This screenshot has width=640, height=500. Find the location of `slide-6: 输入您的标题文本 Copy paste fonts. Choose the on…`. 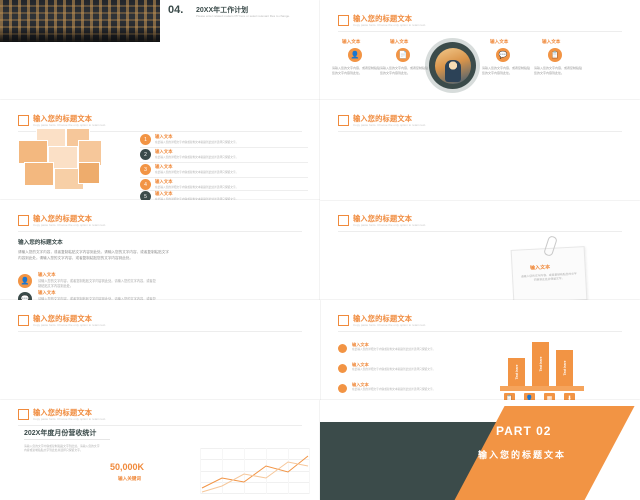

slide-6: 输入您的标题文本 Copy paste fonts. Choose the on… is located at coordinates (480, 350).